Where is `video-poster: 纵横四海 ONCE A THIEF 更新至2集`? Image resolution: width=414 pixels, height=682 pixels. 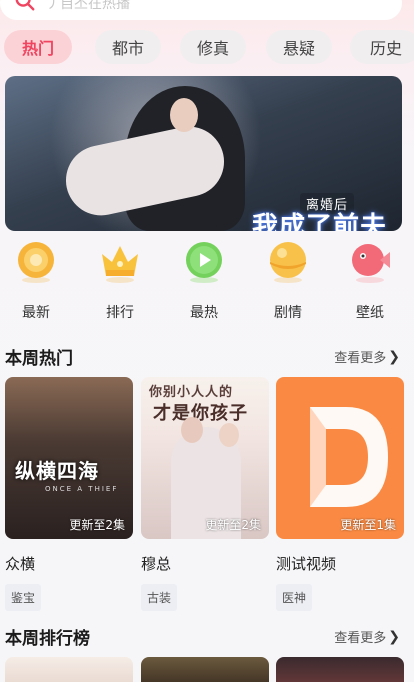
video-poster: 纵横四海 ONCE A THIEF 更新至2集 is located at coordinates (69, 458).